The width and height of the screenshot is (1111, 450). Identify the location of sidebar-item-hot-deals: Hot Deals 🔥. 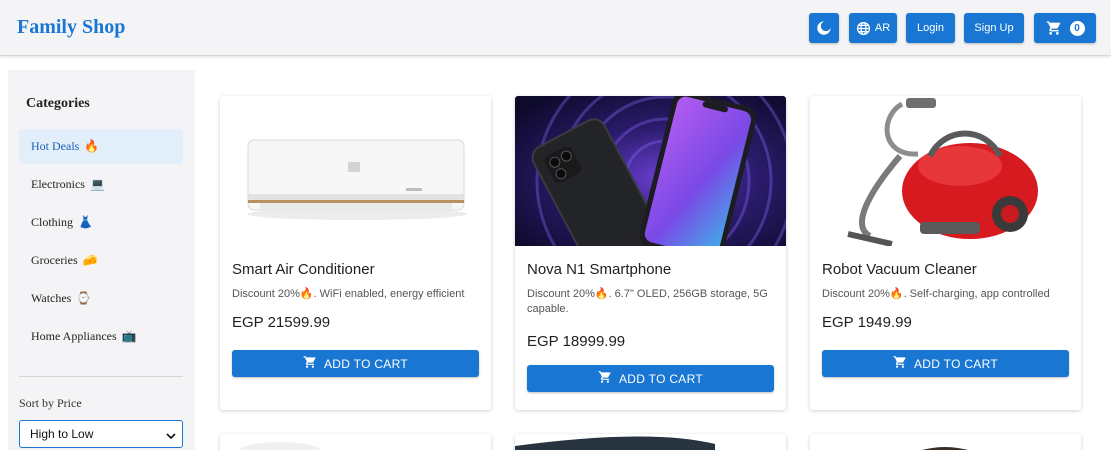
(101, 146).